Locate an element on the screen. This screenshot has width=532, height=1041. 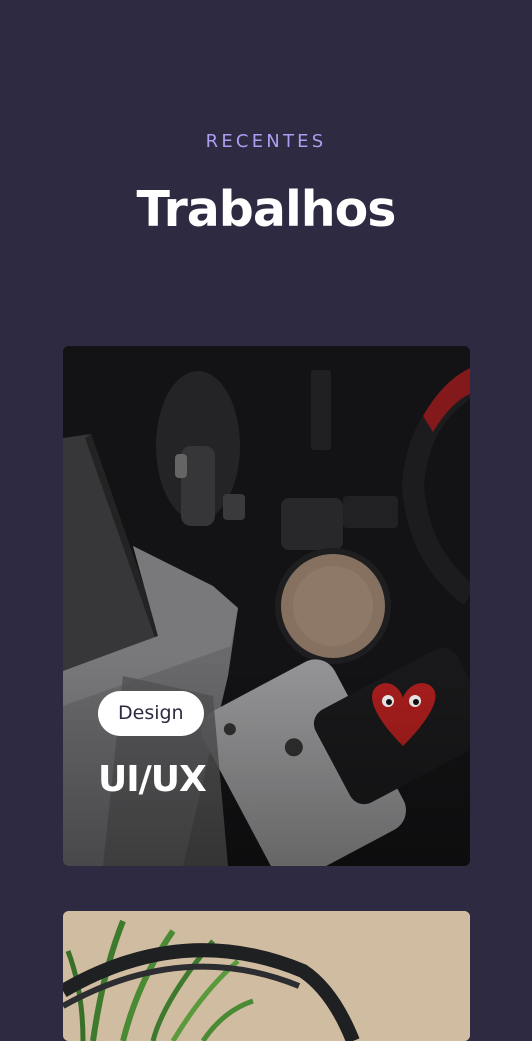
section-kicker: RECENTES is located at coordinates (266, 141).